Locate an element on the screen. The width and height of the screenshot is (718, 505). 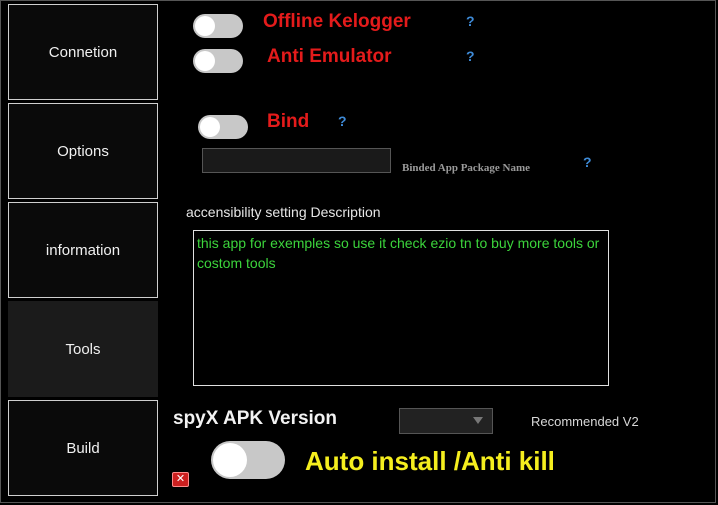
bind-package-label: Binded App Package Name is located at coordinates (466, 168).